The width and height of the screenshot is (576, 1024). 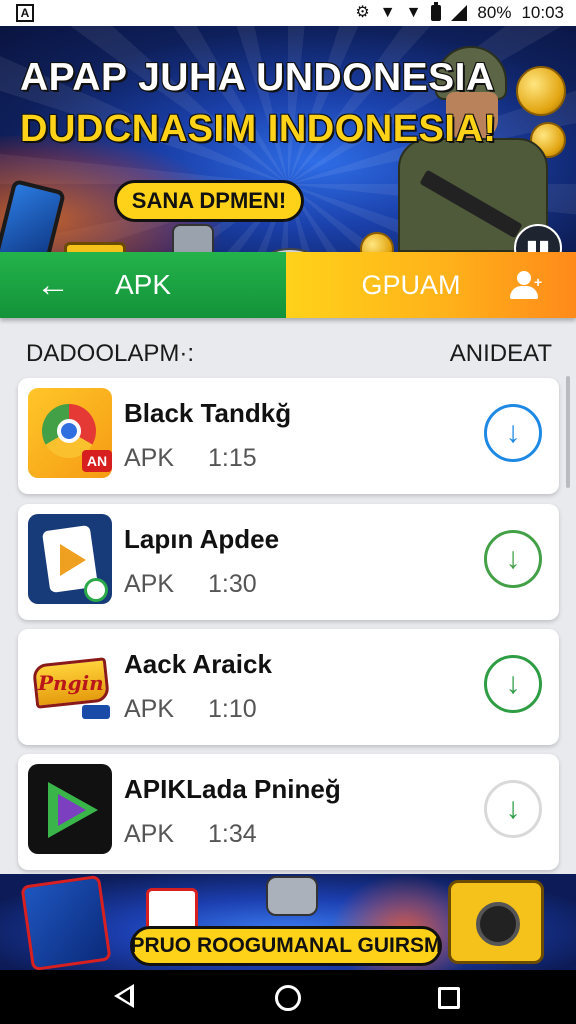 I want to click on battery-icon, so click(x=436, y=11).